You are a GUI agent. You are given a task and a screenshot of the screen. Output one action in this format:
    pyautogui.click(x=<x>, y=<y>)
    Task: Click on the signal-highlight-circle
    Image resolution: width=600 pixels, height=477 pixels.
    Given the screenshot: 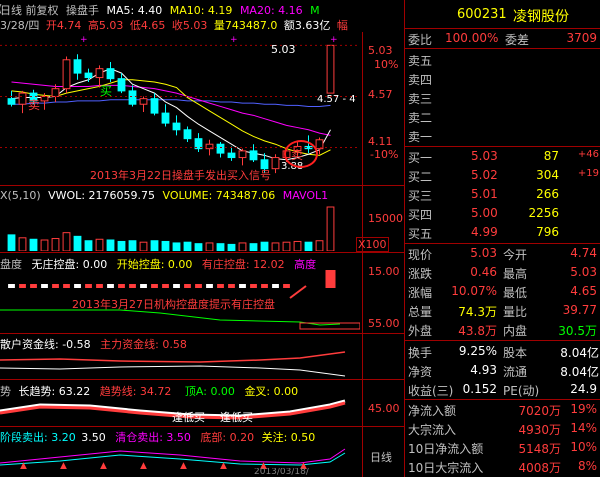 What is the action you would take?
    pyautogui.click(x=301, y=154)
    